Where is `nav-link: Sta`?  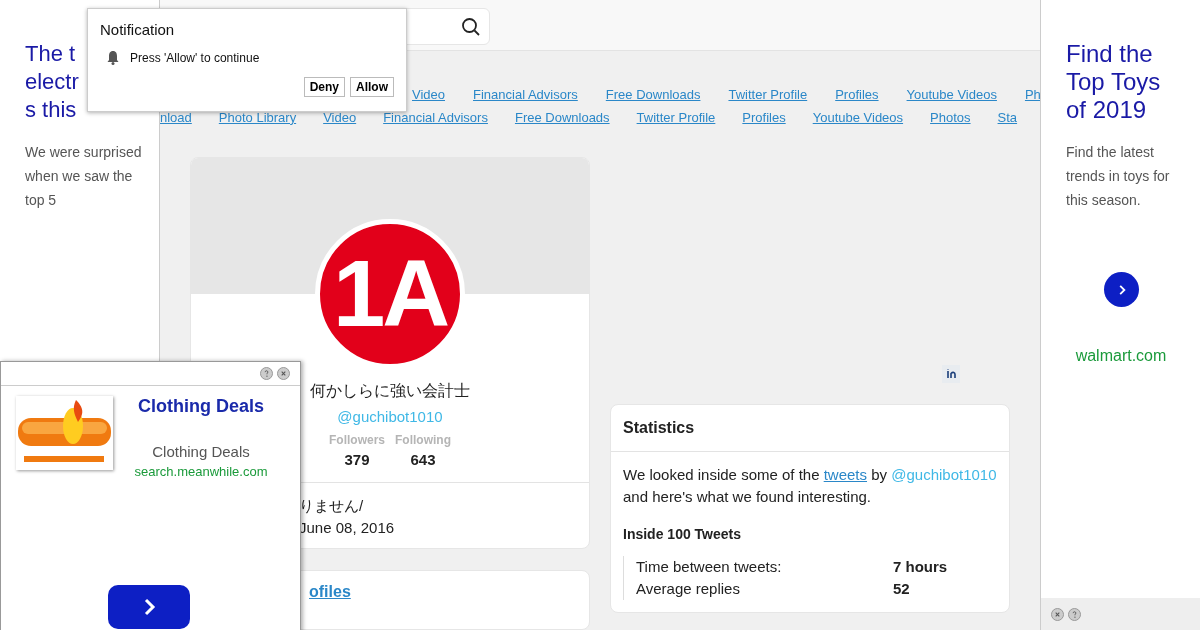 nav-link: Sta is located at coordinates (1007, 117).